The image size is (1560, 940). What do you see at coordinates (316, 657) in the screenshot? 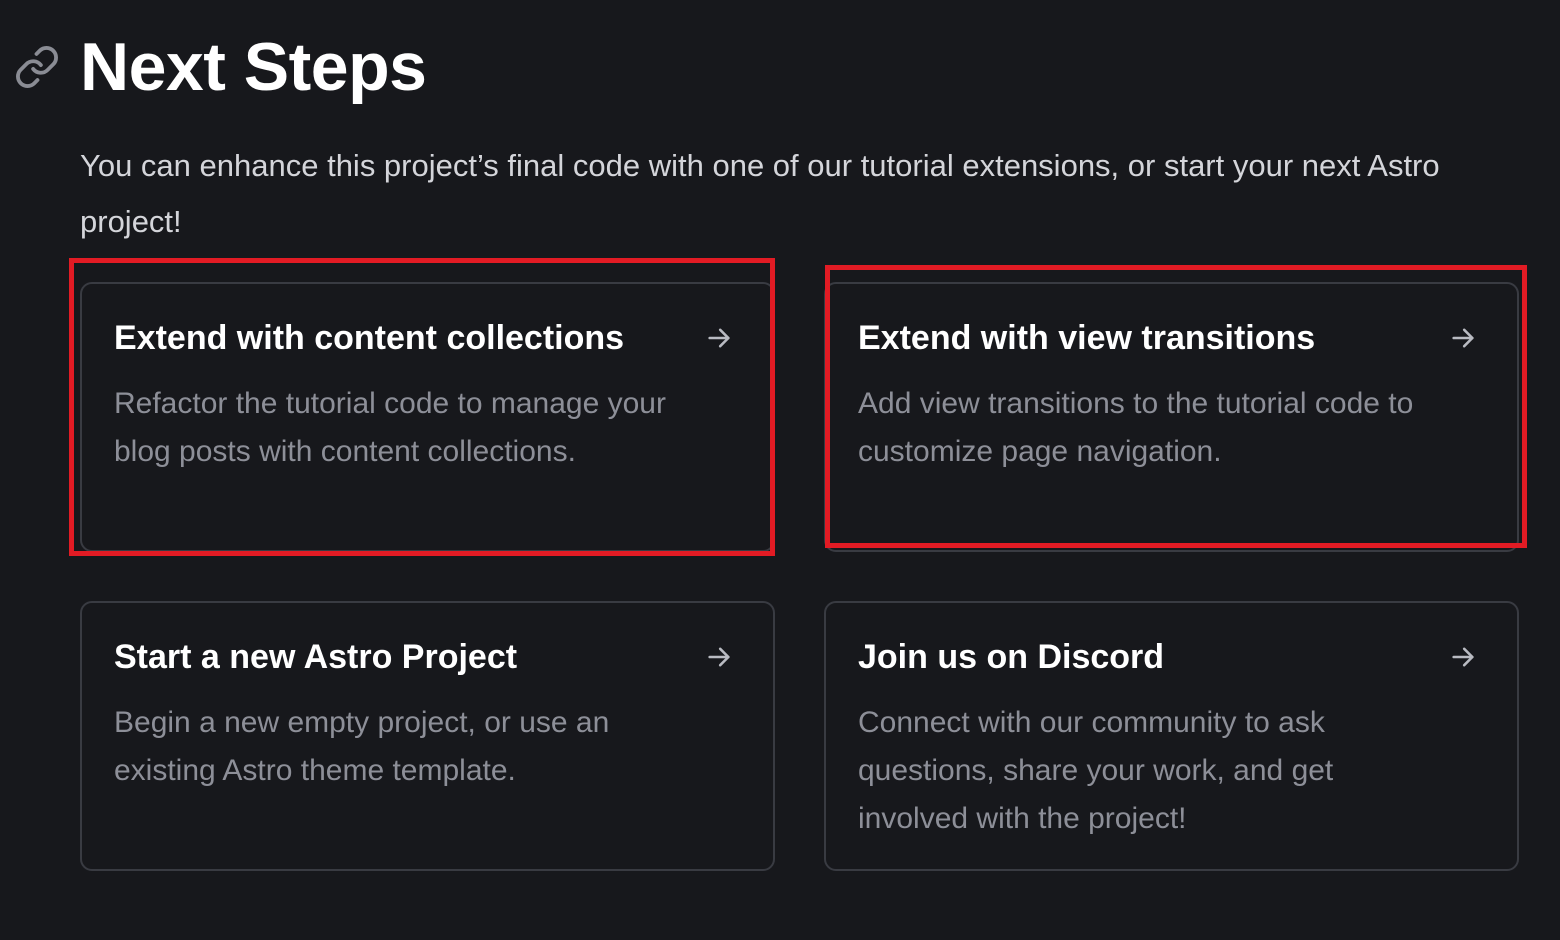
I see `card-title: Start a new Astro Project` at bounding box center [316, 657].